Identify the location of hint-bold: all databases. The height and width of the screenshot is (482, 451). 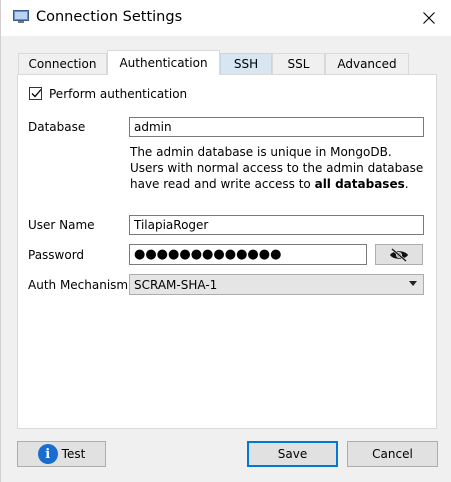
(359, 184).